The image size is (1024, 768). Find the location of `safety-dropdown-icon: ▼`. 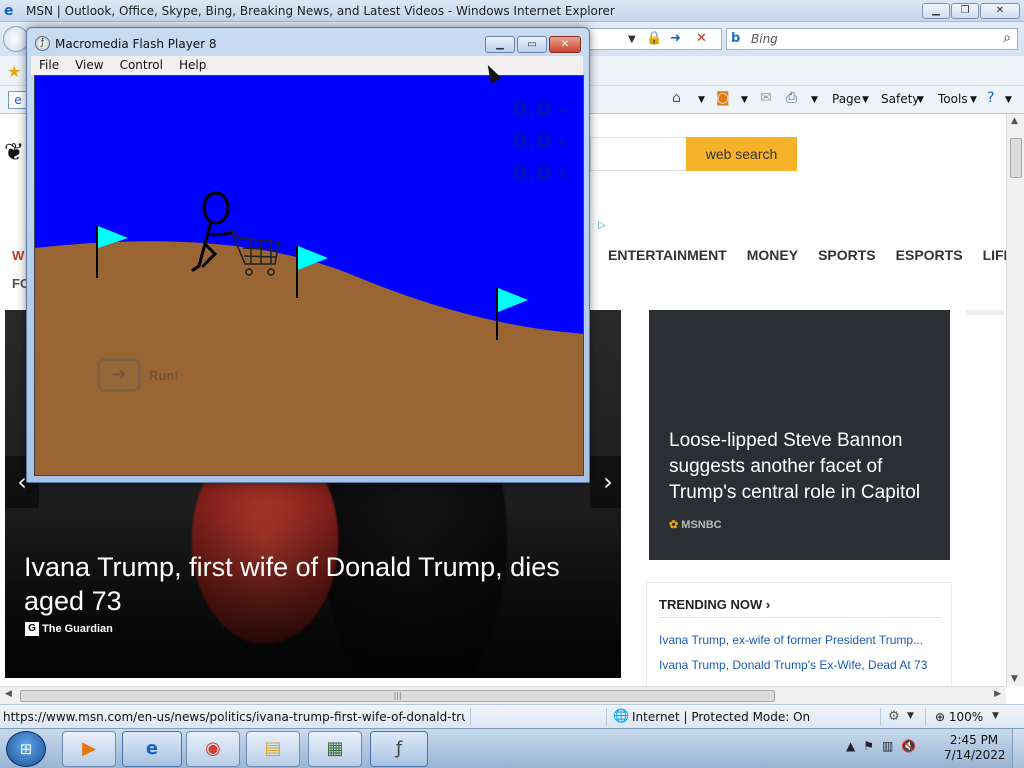

safety-dropdown-icon: ▼ is located at coordinates (920, 100).